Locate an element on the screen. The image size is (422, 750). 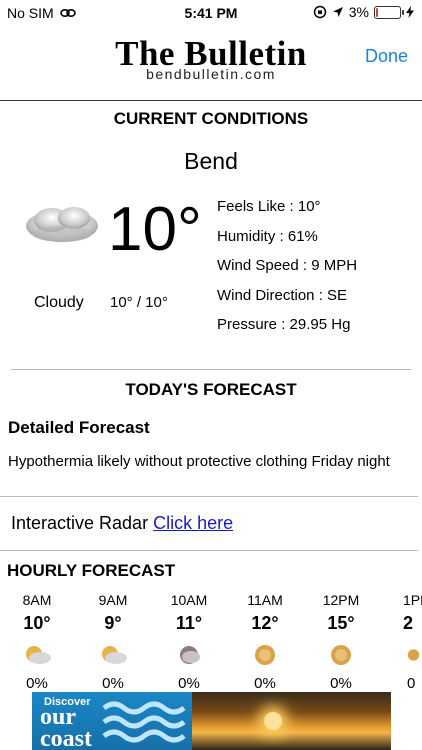
cloud-icon is located at coordinates (62, 224).